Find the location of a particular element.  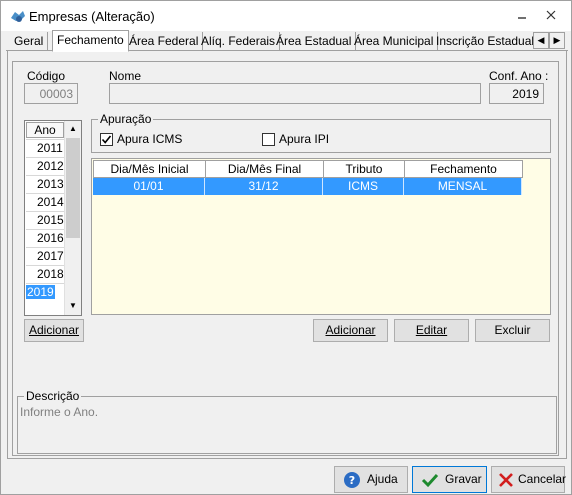

tab-scroll-right-icon: ▶ is located at coordinates (557, 40).